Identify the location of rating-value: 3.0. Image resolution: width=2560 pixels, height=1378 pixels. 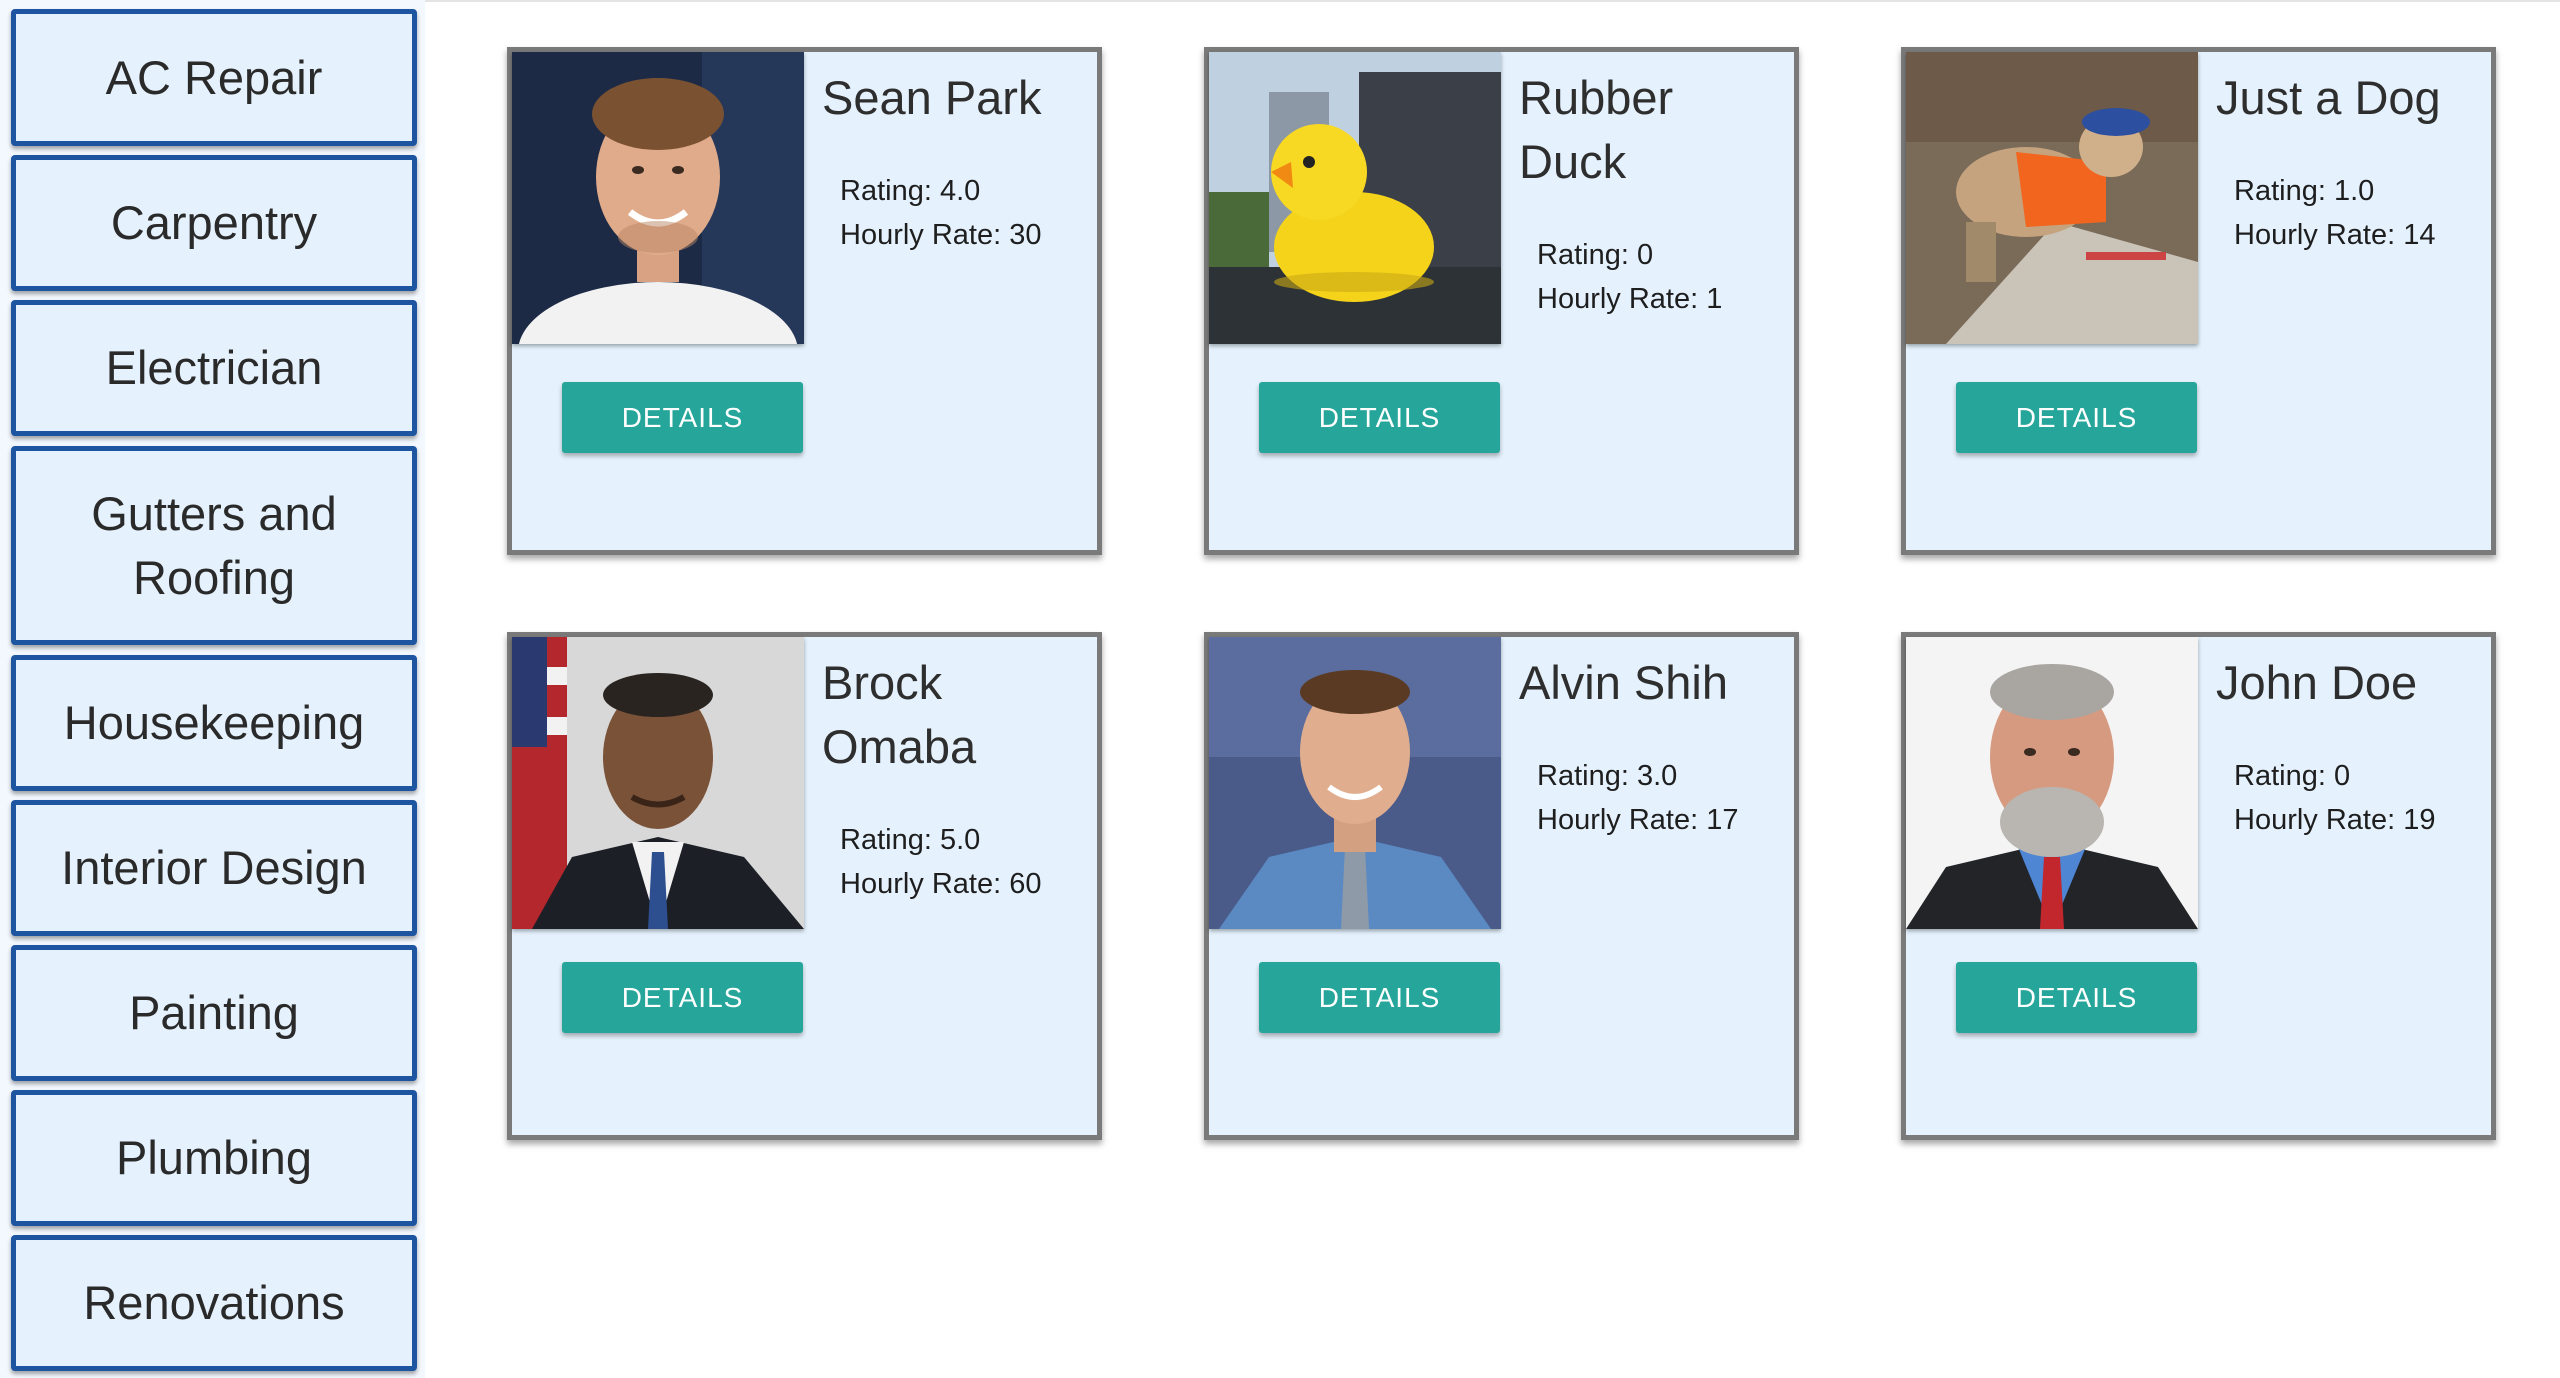
(1657, 776).